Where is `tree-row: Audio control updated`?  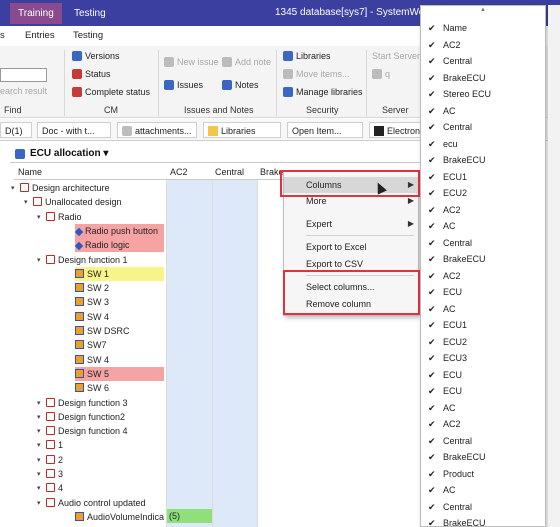
tree-row: Audio control updated is located at coordinates (96, 503).